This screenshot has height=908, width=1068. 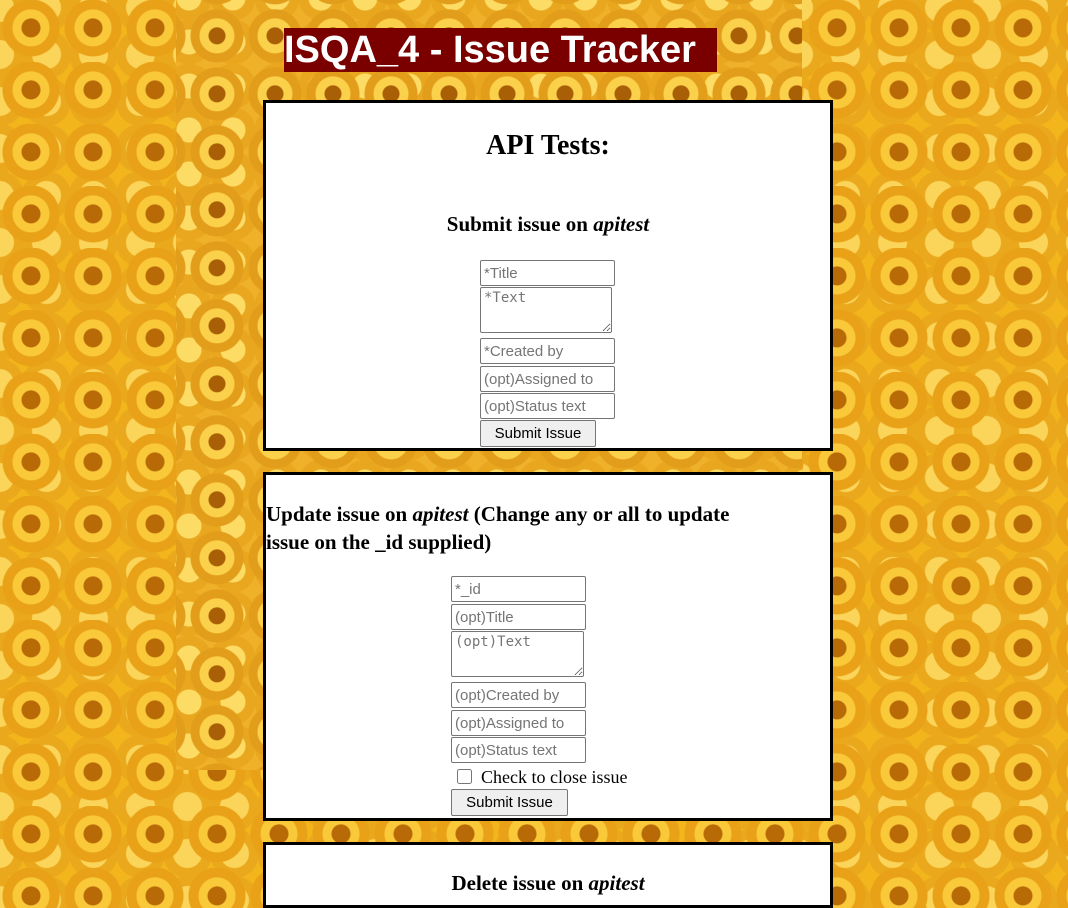 What do you see at coordinates (518, 589) in the screenshot?
I see `update-id-input` at bounding box center [518, 589].